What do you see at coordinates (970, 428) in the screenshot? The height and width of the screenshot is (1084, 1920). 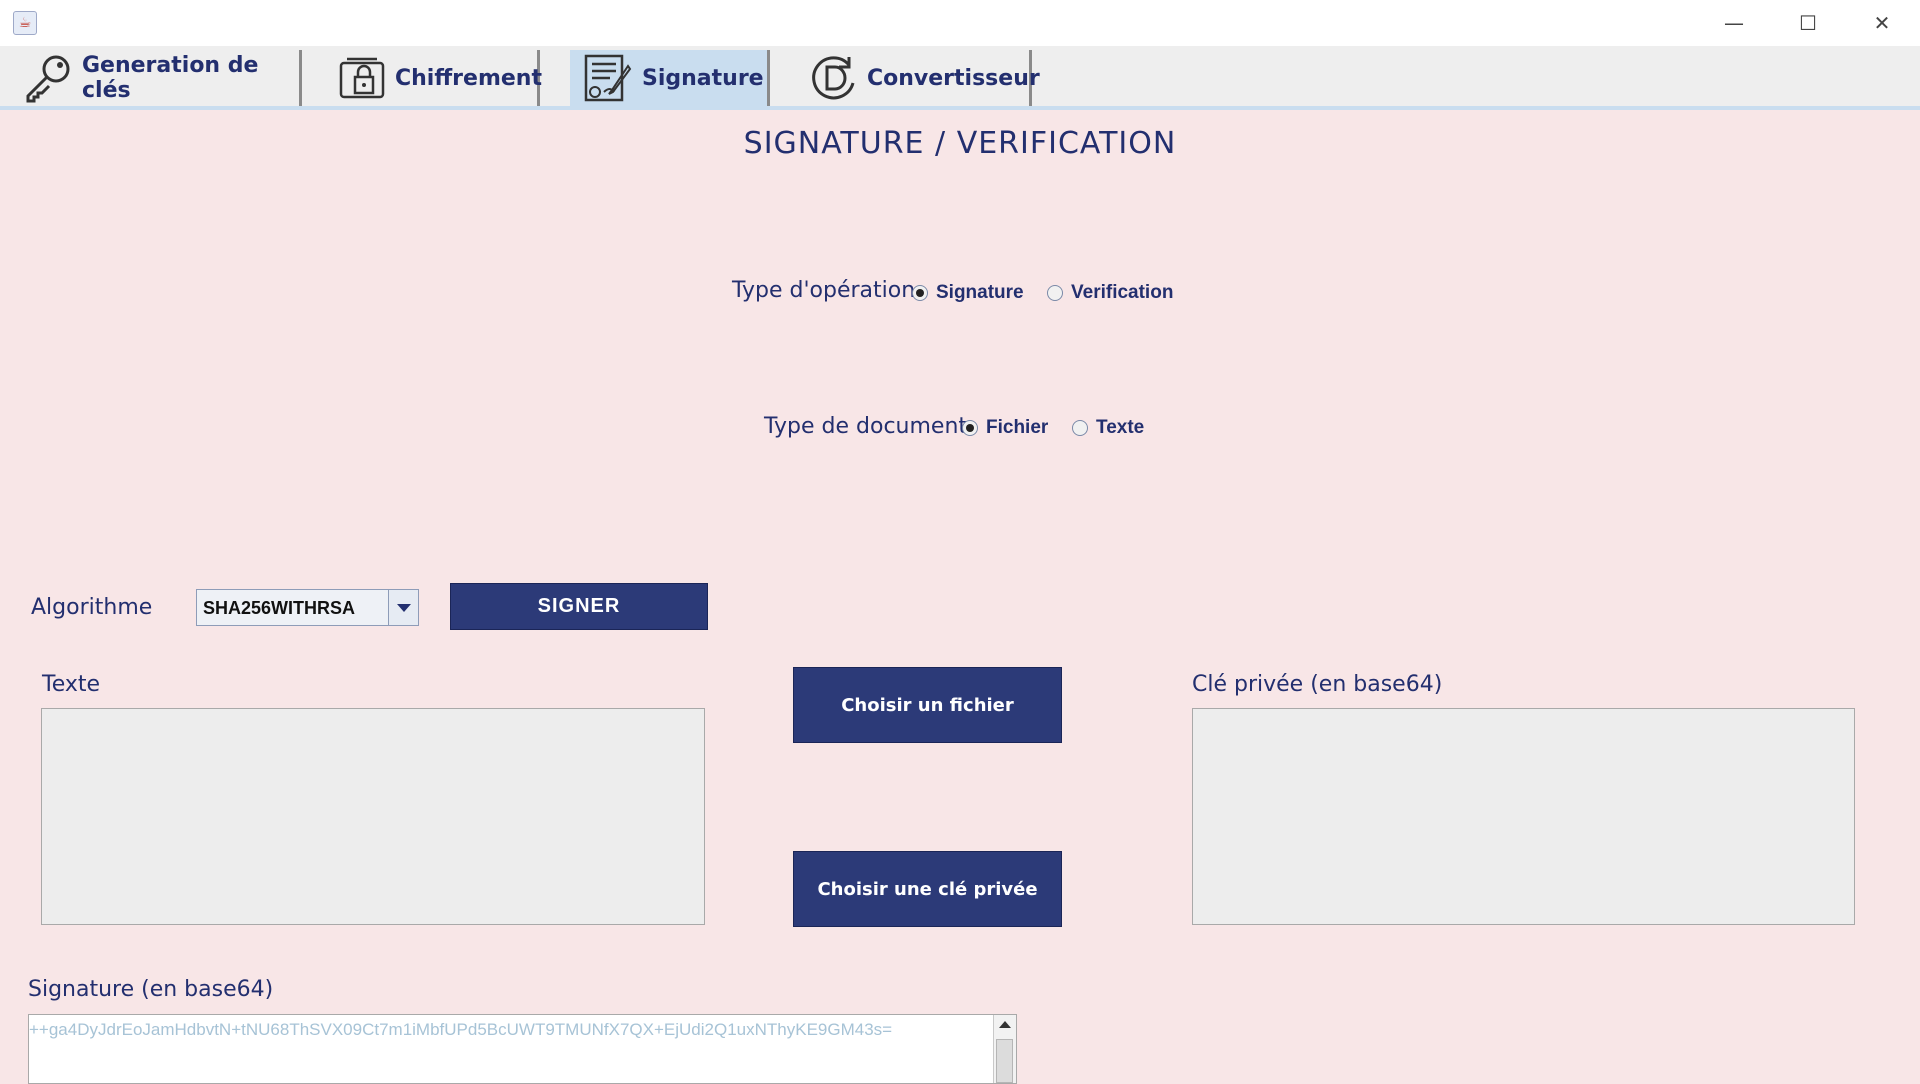 I see `radio-fichier-indicator` at bounding box center [970, 428].